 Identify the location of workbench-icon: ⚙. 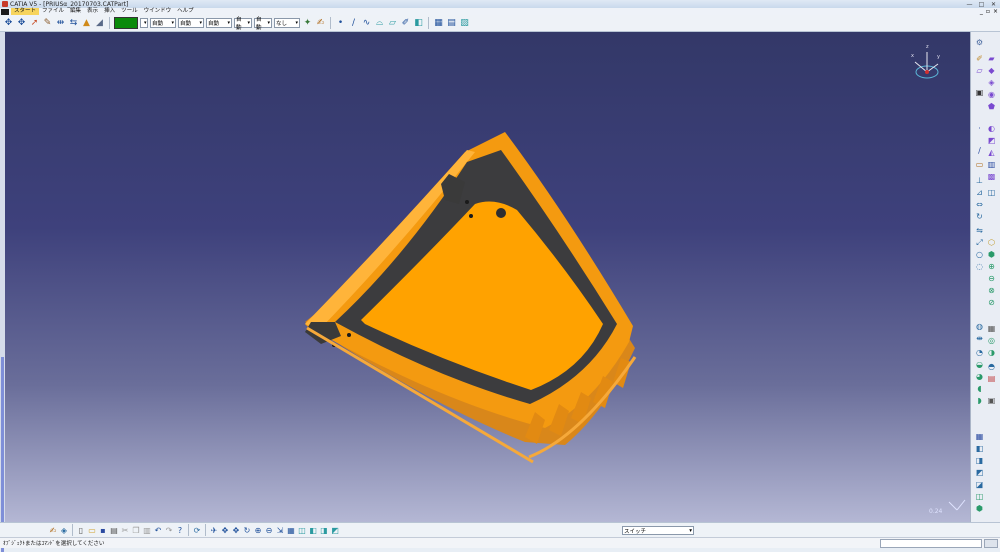
(979, 42).